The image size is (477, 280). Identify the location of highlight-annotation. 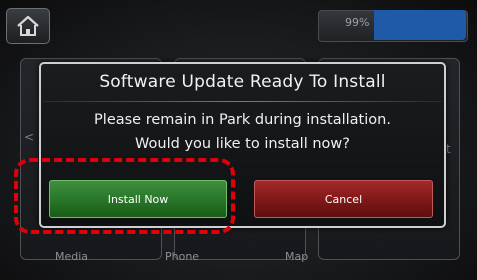
(124, 196).